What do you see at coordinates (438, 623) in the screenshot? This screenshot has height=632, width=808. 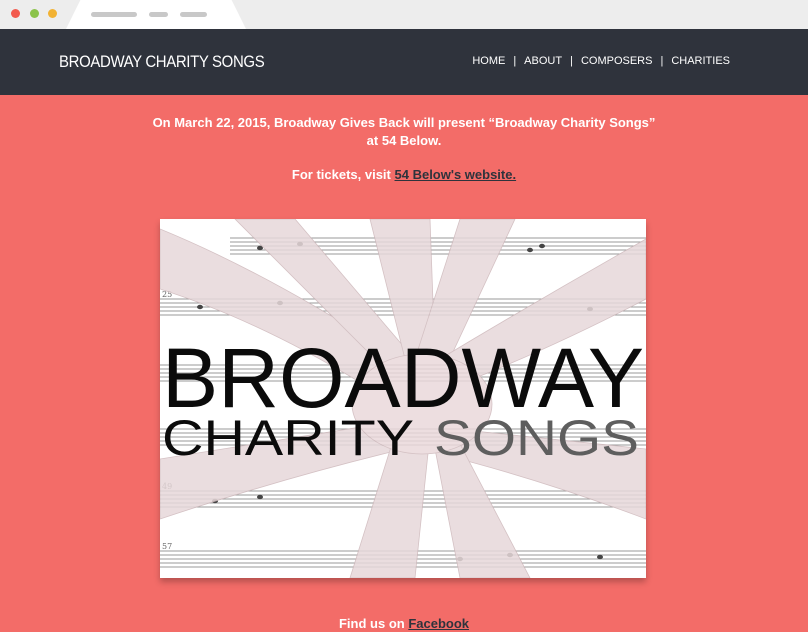 I see `facebook-link: Facebook` at bounding box center [438, 623].